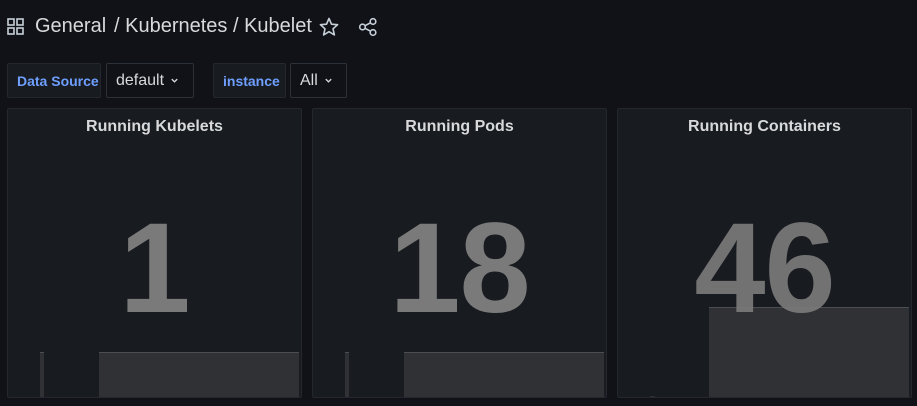 The image size is (917, 406). Describe the element at coordinates (458, 28) in the screenshot. I see `dashboard-header: General / Kubernetes / Kubelet` at that location.